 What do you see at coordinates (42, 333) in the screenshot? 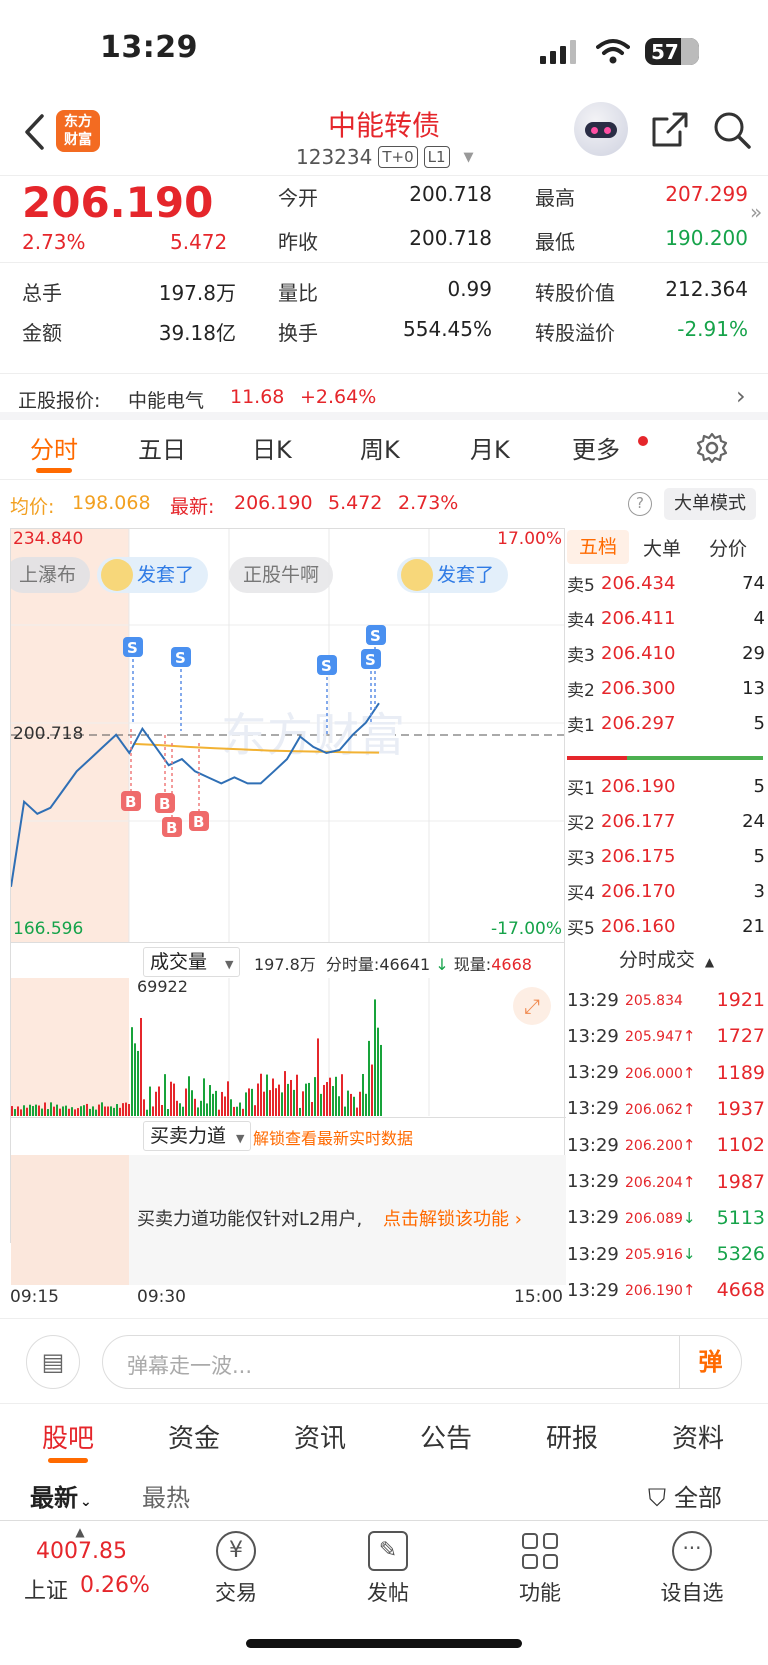
I see `amount-label: 金额` at bounding box center [42, 333].